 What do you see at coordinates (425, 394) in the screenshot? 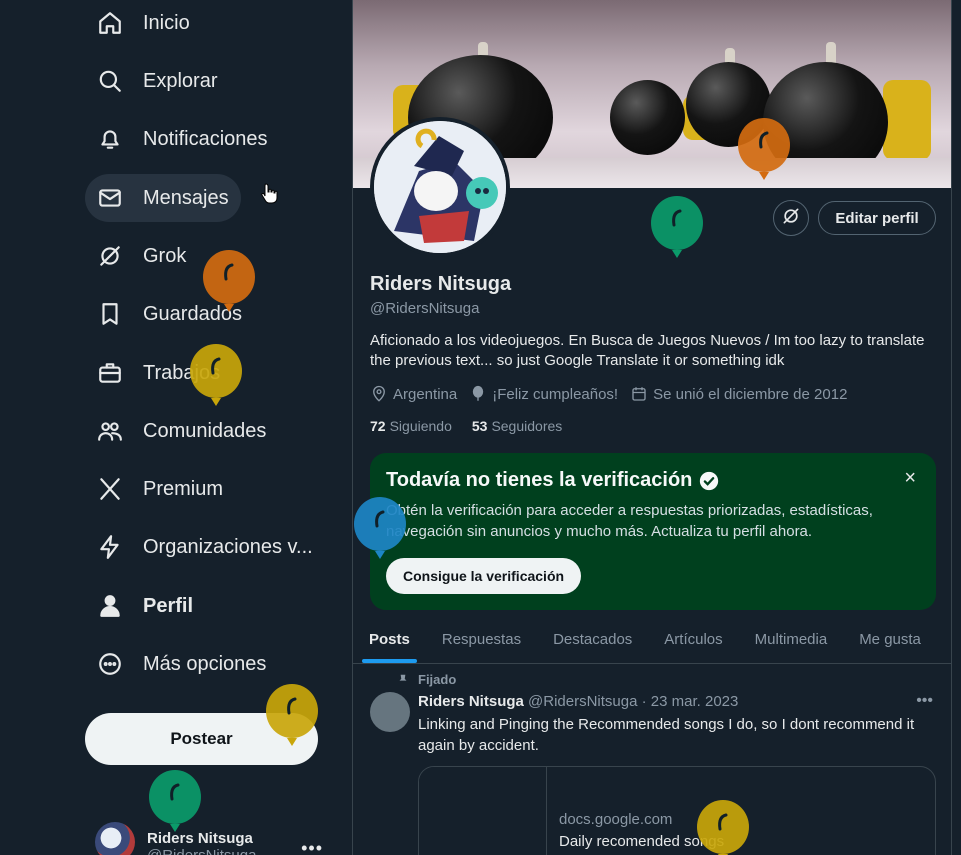
I see `profile-location: Argentina` at bounding box center [425, 394].